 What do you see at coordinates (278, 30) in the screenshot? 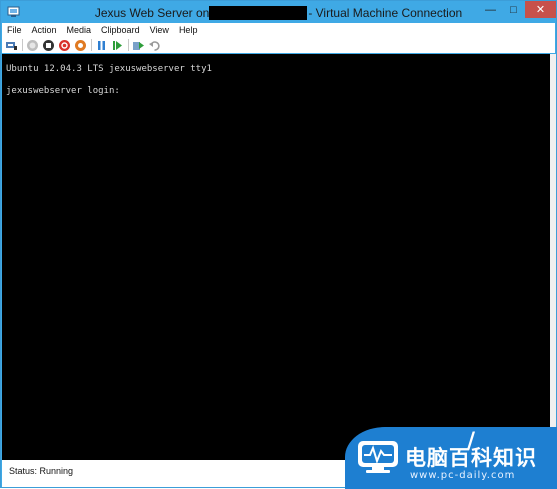
I see `menu-bar: File Action Media Clipboard View Help` at bounding box center [278, 30].